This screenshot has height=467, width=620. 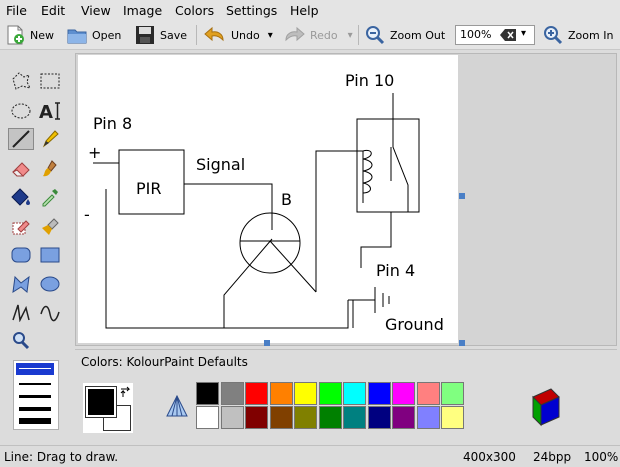 I want to click on status-color-depth: 24bpp, so click(x=552, y=457).